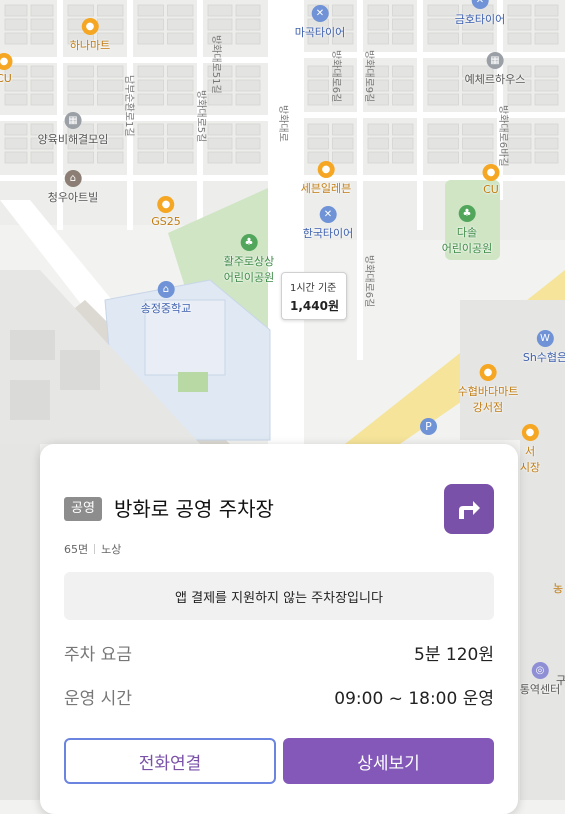  Describe the element at coordinates (83, 509) in the screenshot. I see `public-badge: 공영` at that location.